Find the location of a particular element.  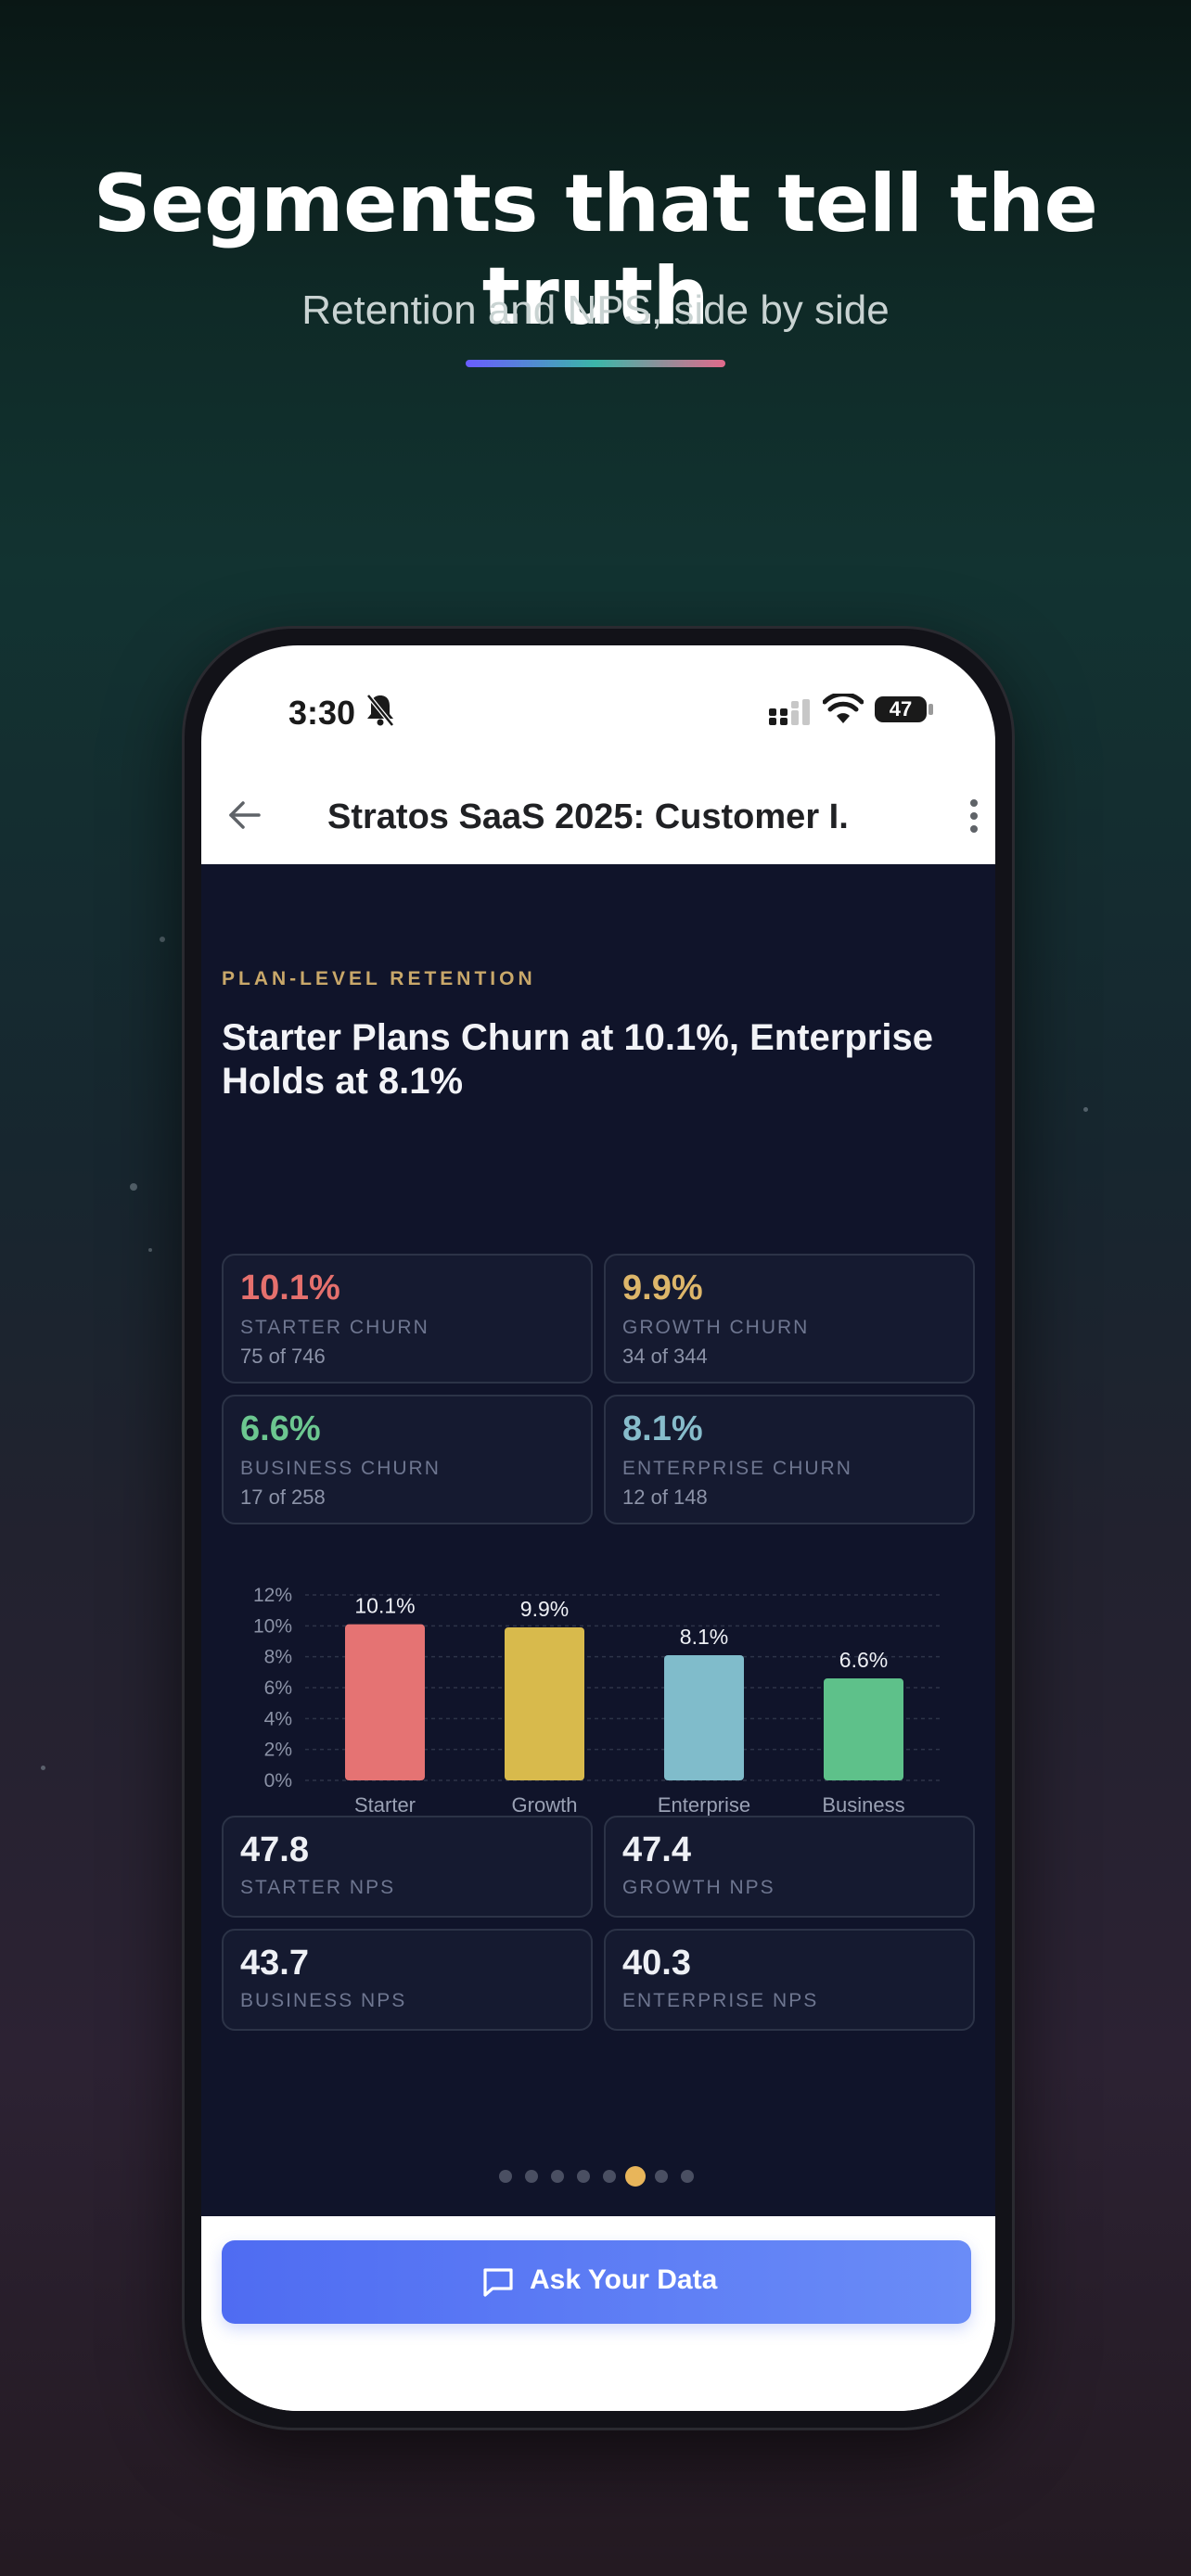

card-value: 8.1% is located at coordinates (662, 1428).